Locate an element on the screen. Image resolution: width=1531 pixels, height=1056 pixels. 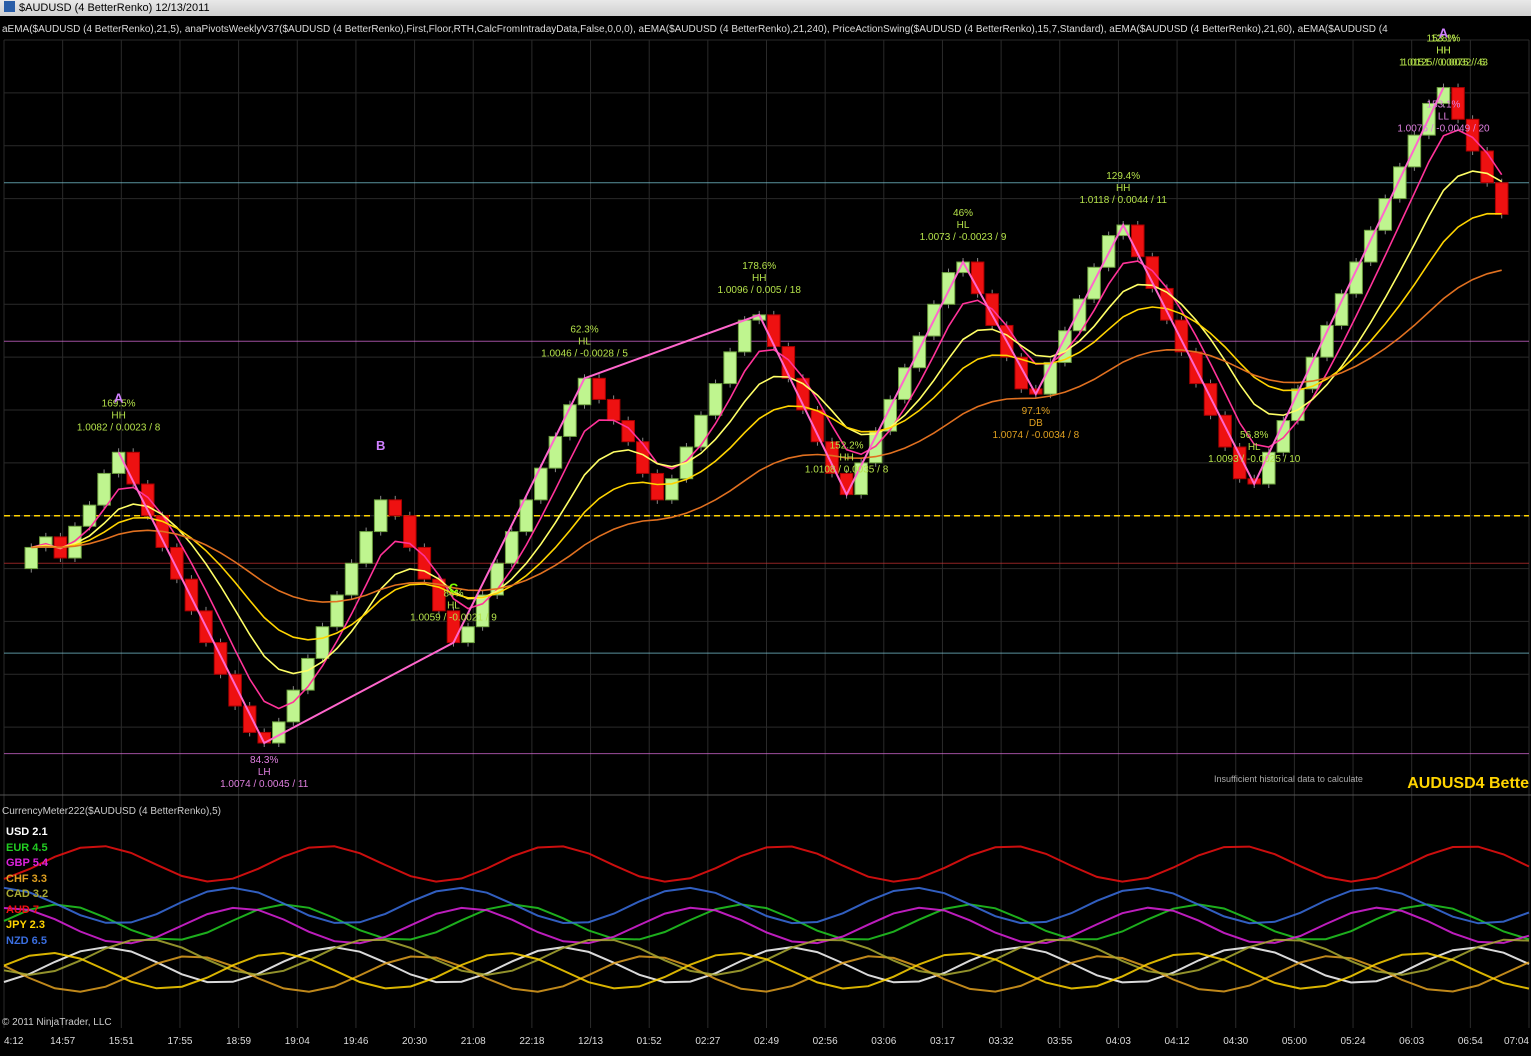
swing-label-value: 1.0076 / -0.0049 / 20 is located at coordinates (1443, 129).